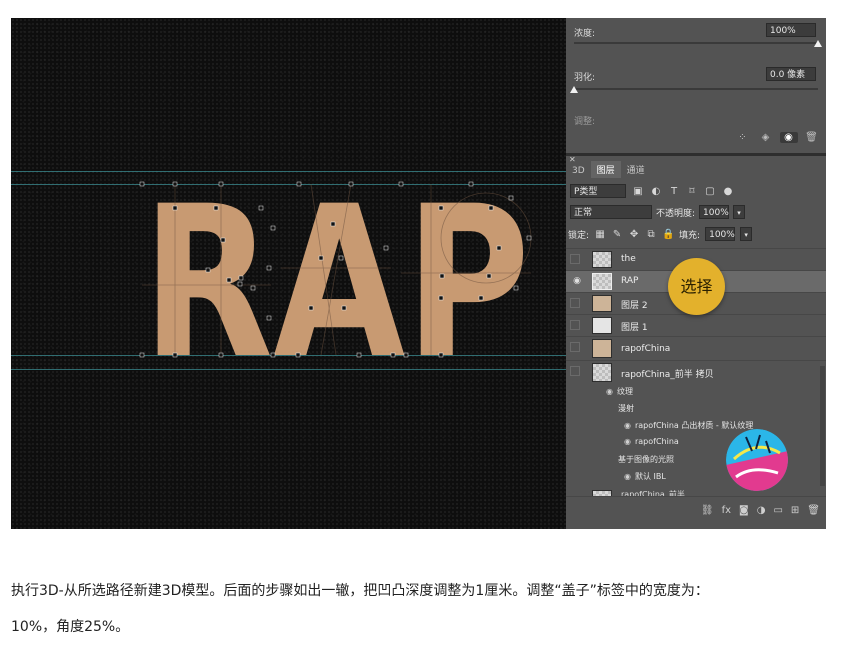 This screenshot has height=658, width=841. What do you see at coordinates (710, 191) in the screenshot?
I see `smart-object-filter-icon: ▢` at bounding box center [710, 191].